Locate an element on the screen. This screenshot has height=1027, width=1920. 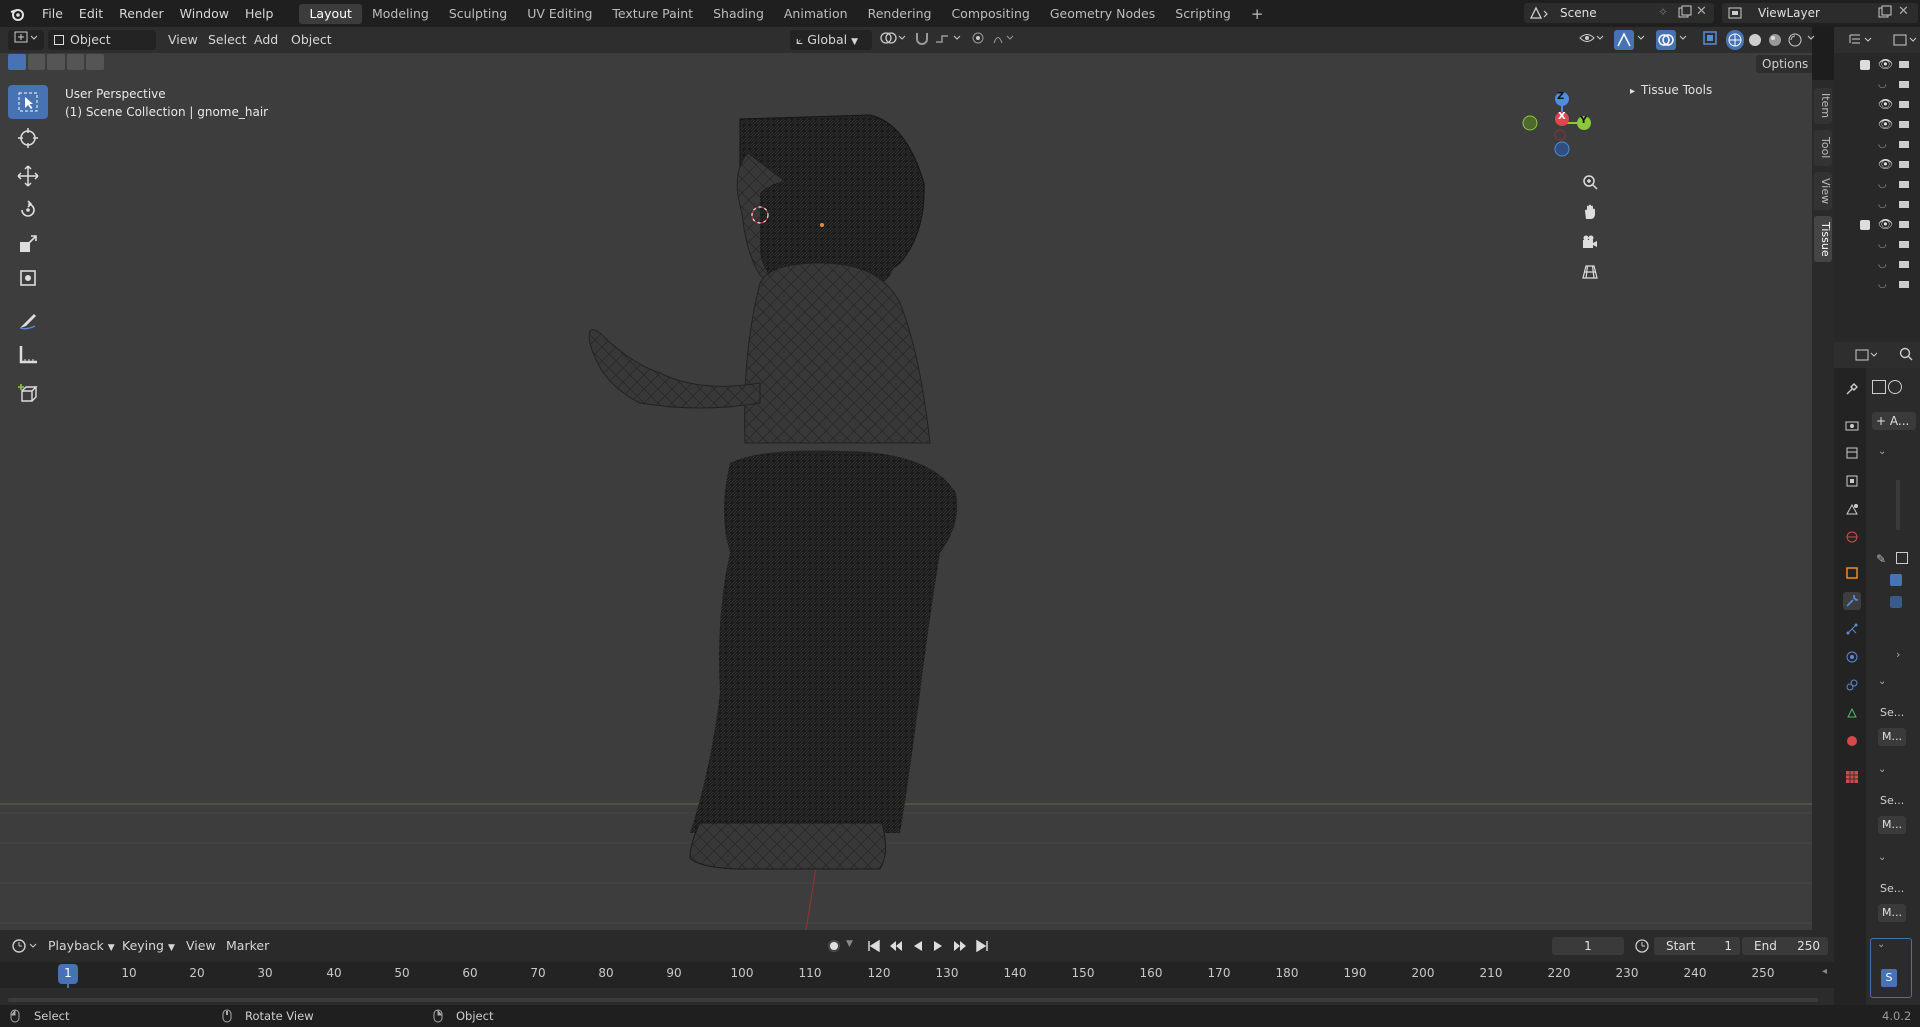
tab-geometry-nodes: Geometry Nodes is located at coordinates (1102, 14).